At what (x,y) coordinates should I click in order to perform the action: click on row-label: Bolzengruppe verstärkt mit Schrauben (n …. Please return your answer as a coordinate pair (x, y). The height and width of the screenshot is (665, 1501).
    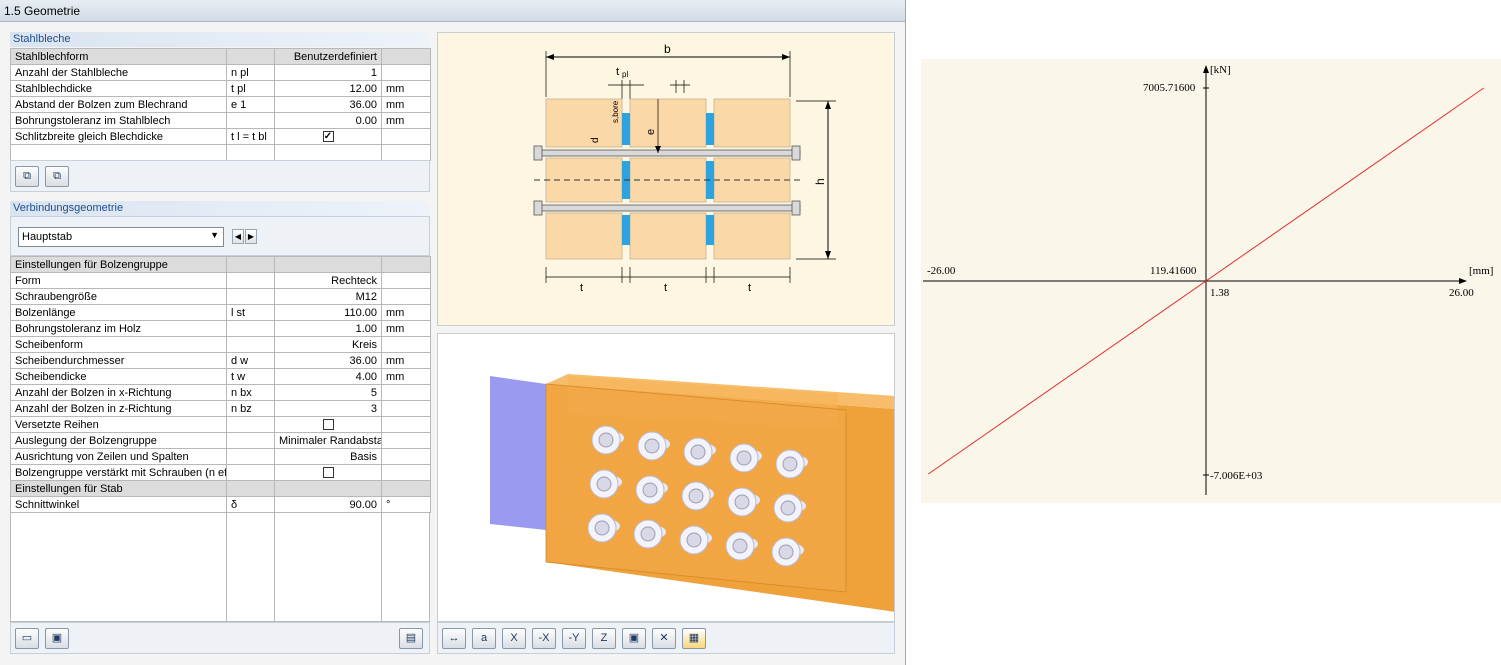
    Looking at the image, I should click on (118, 472).